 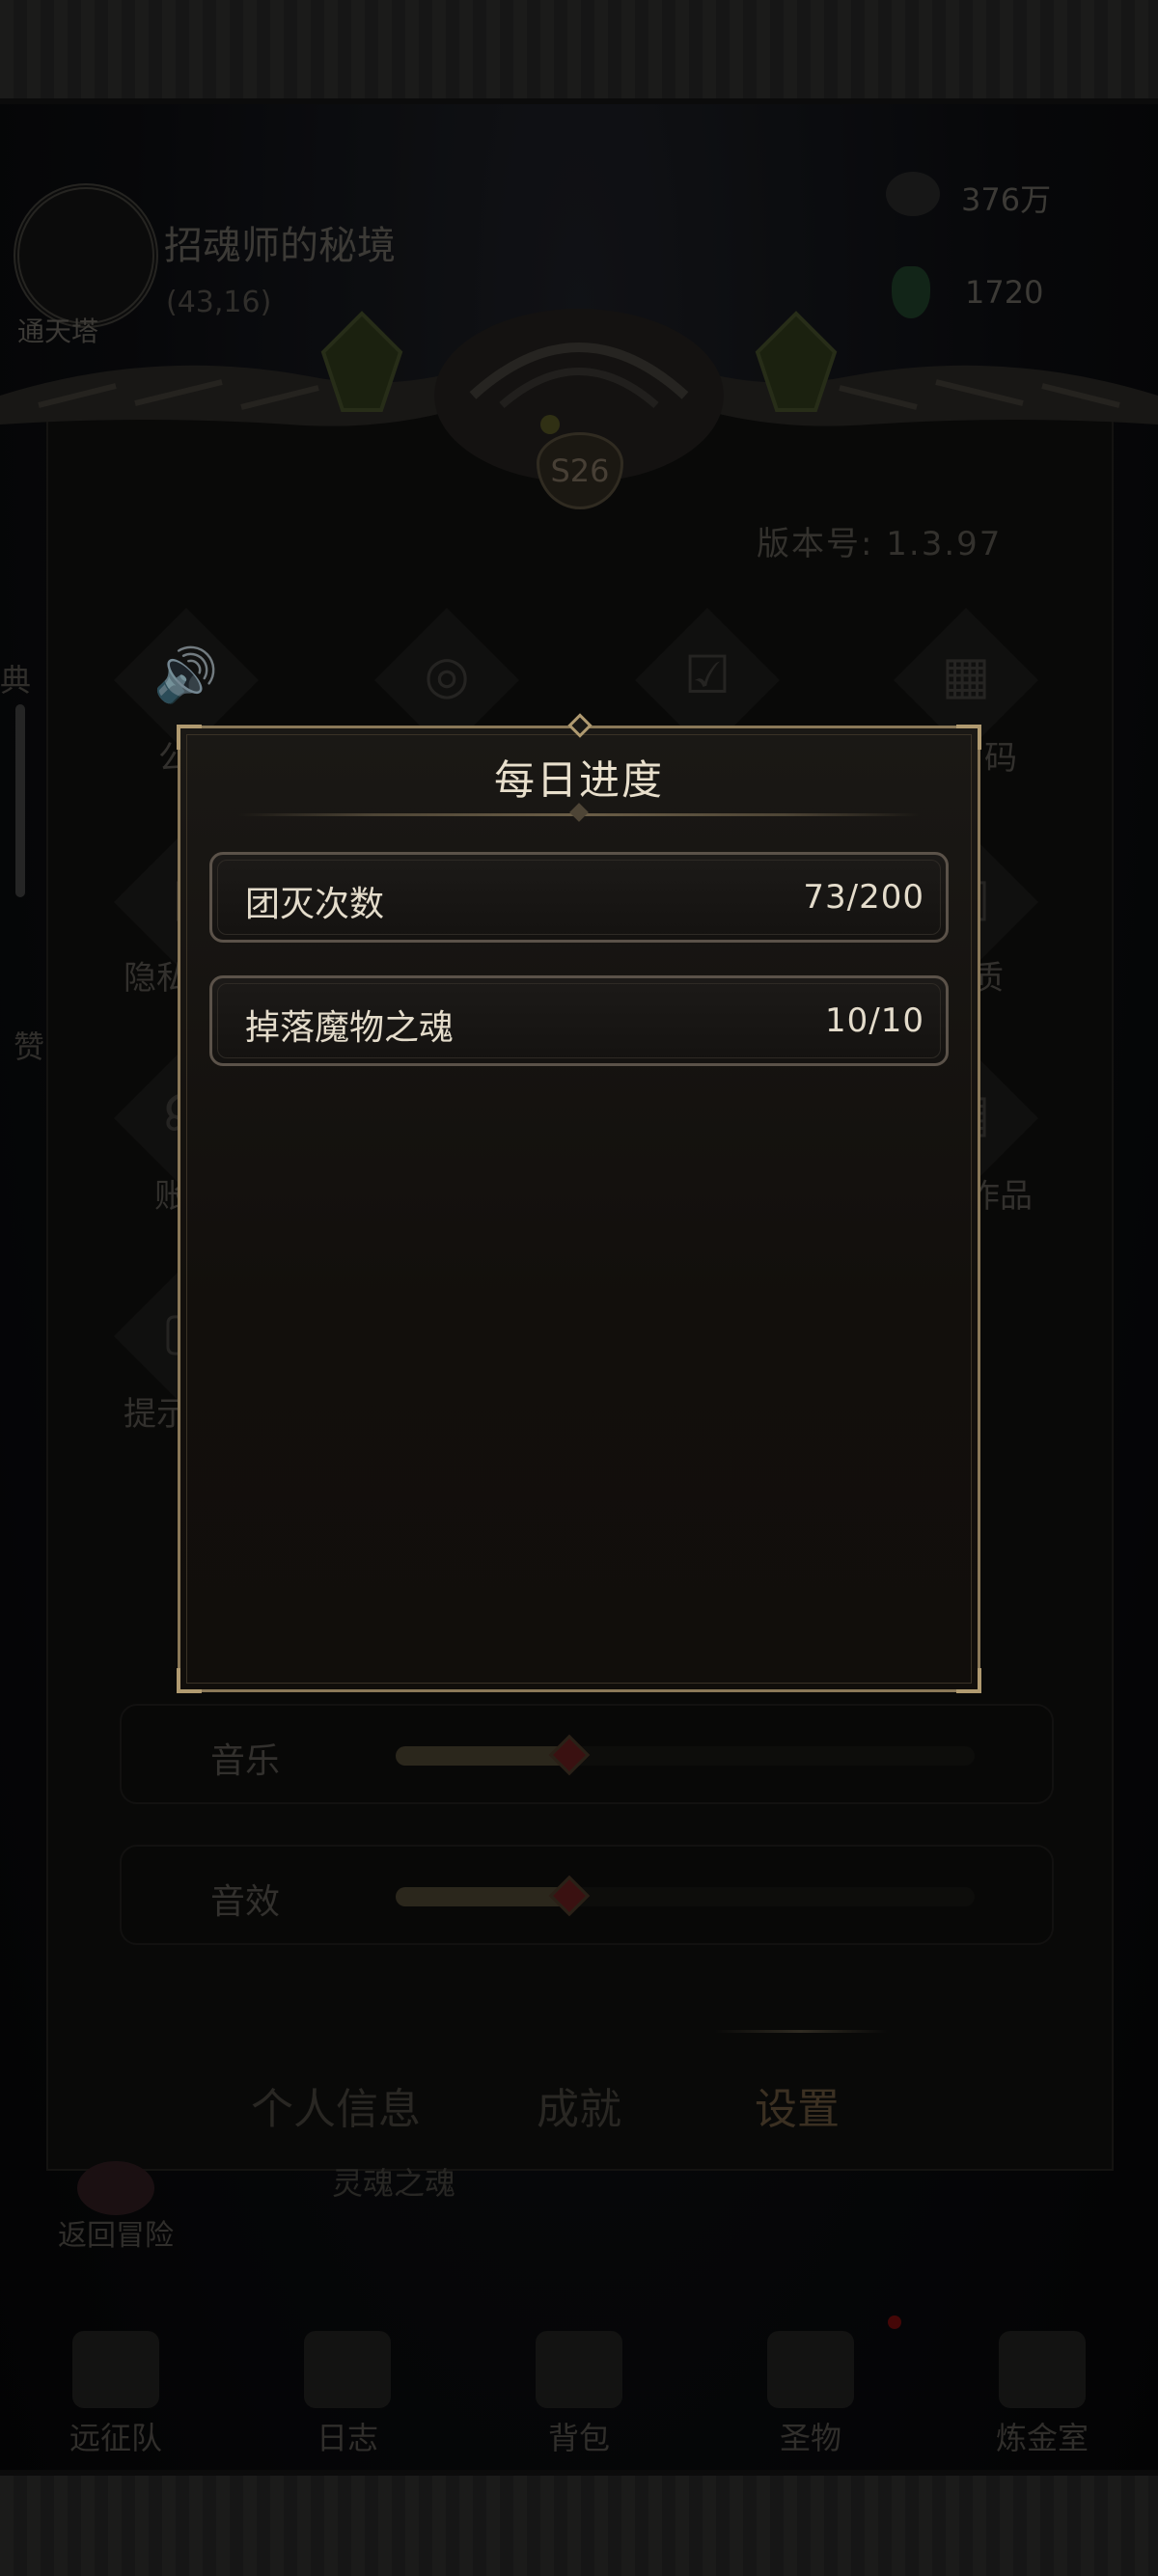 What do you see at coordinates (863, 898) in the screenshot?
I see `progress-value: 73/200` at bounding box center [863, 898].